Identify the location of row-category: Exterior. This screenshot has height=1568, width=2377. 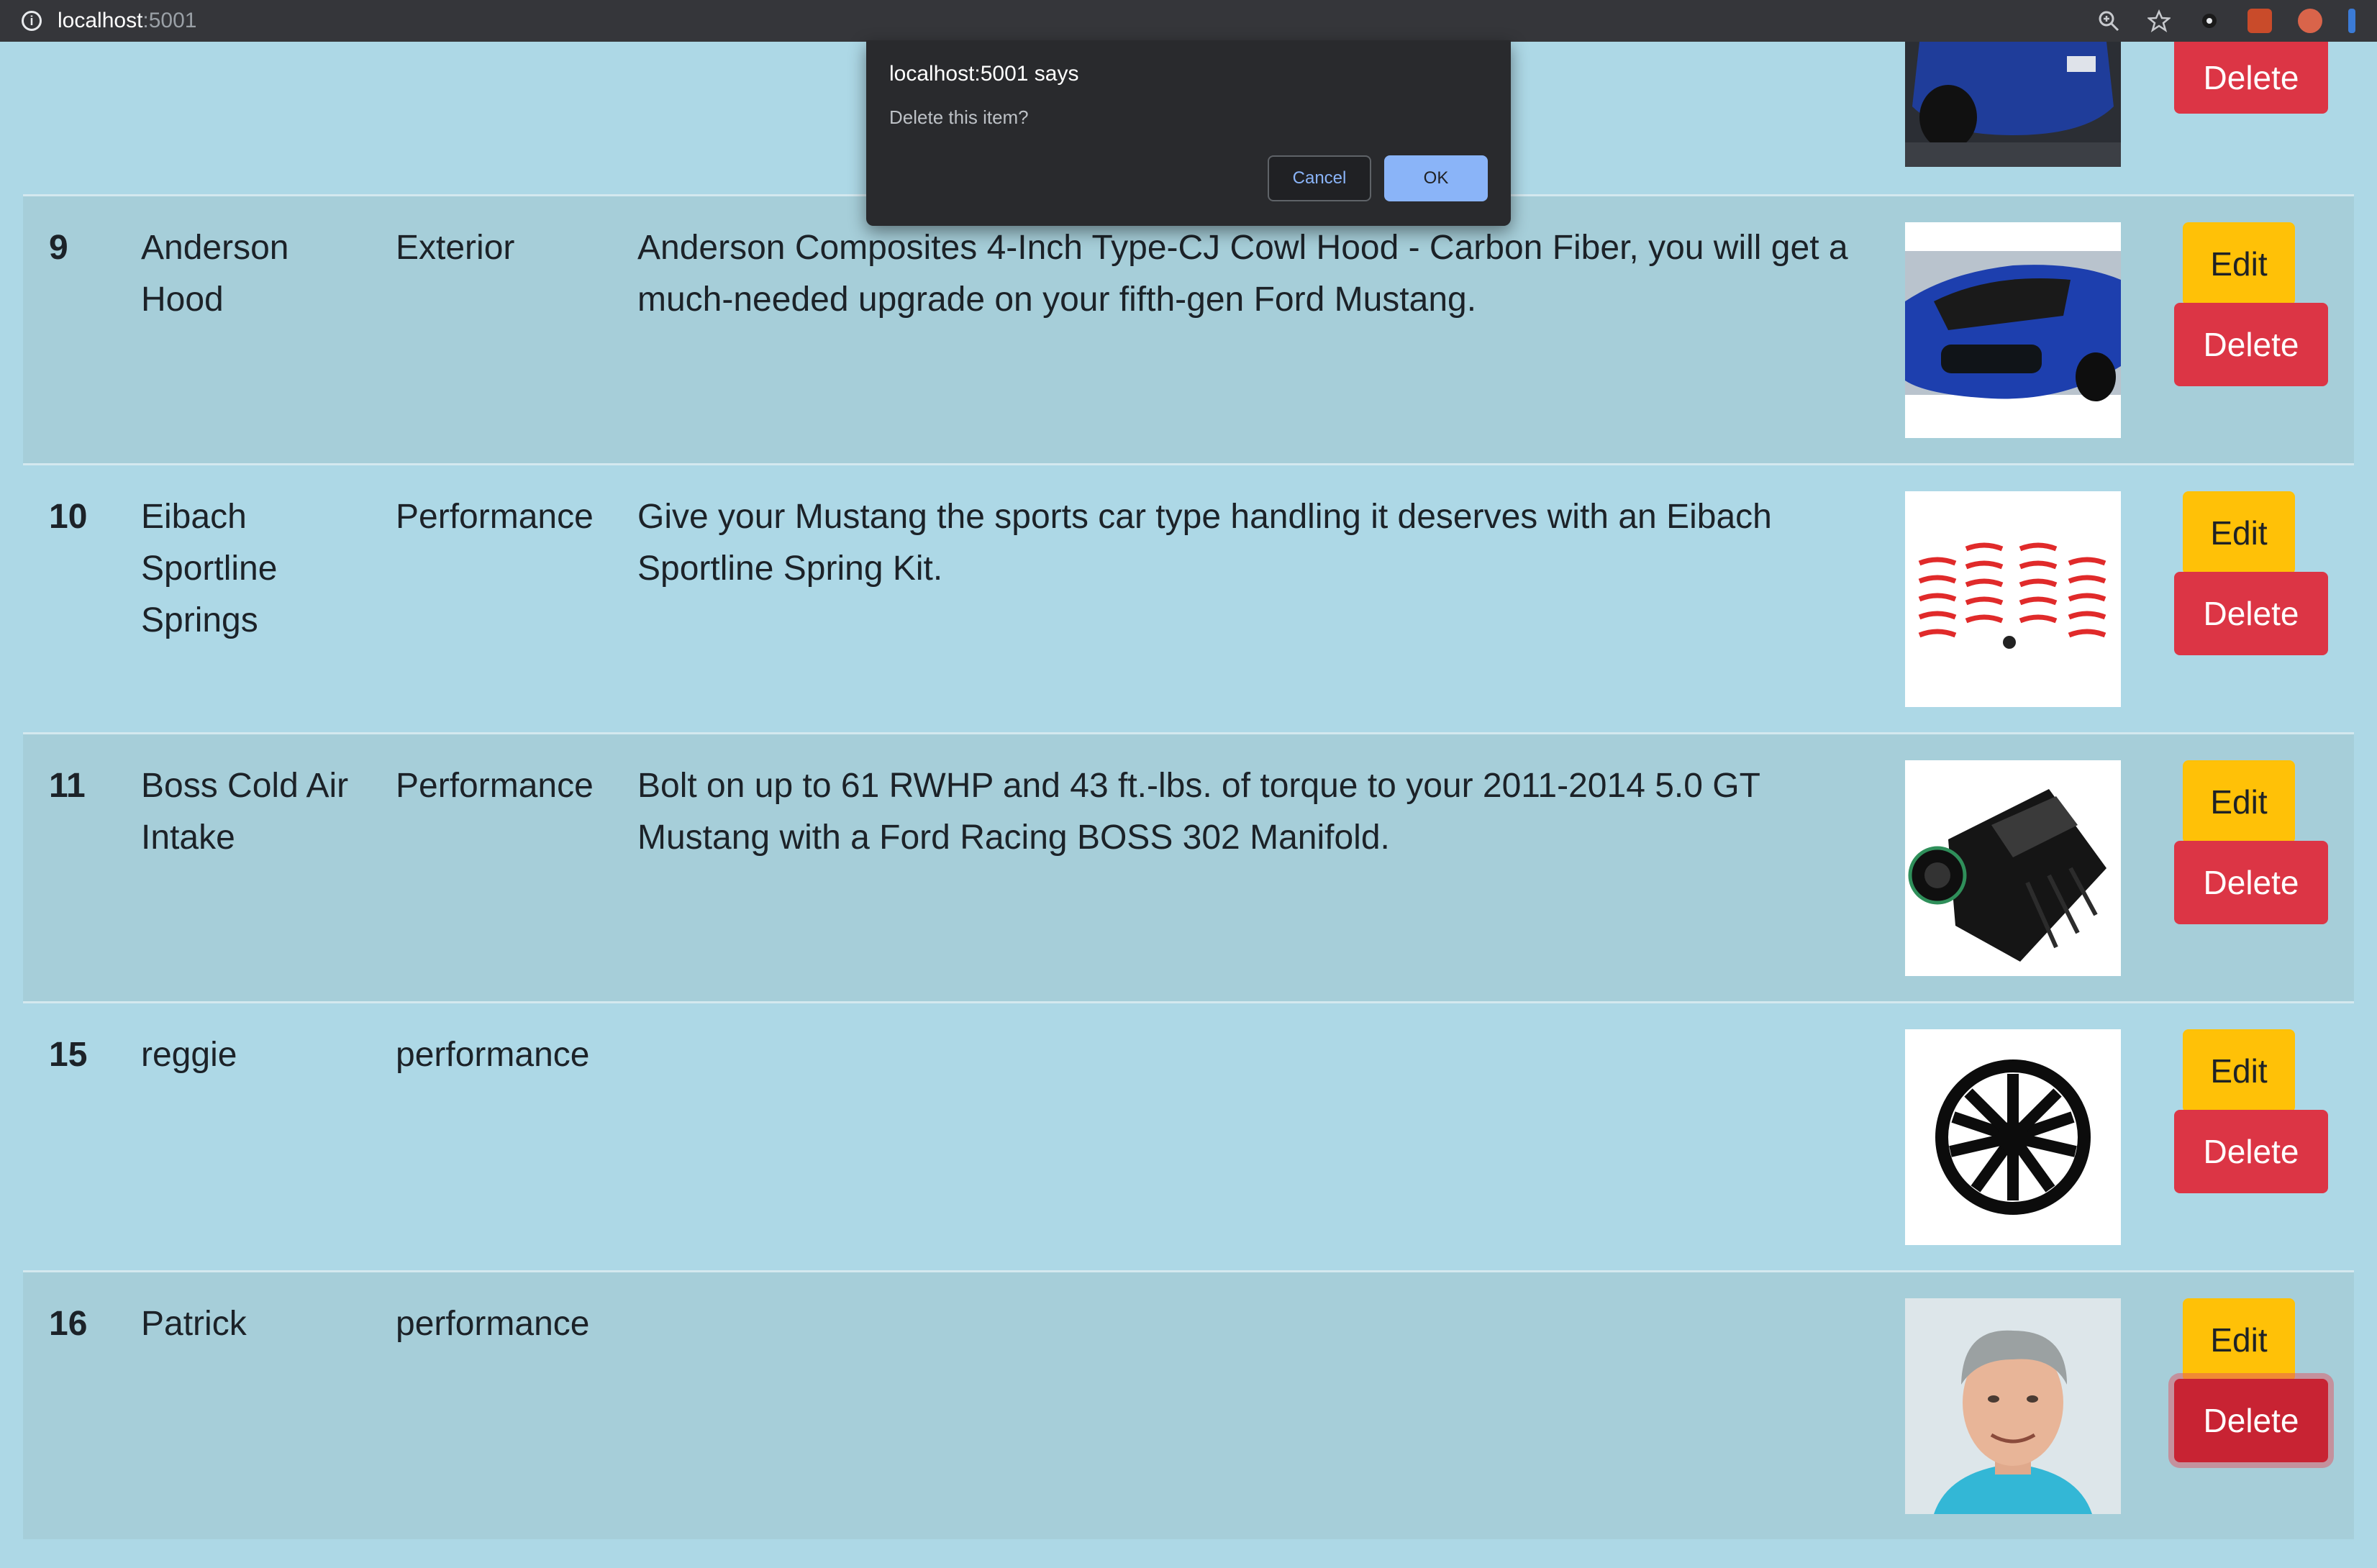
(455, 248).